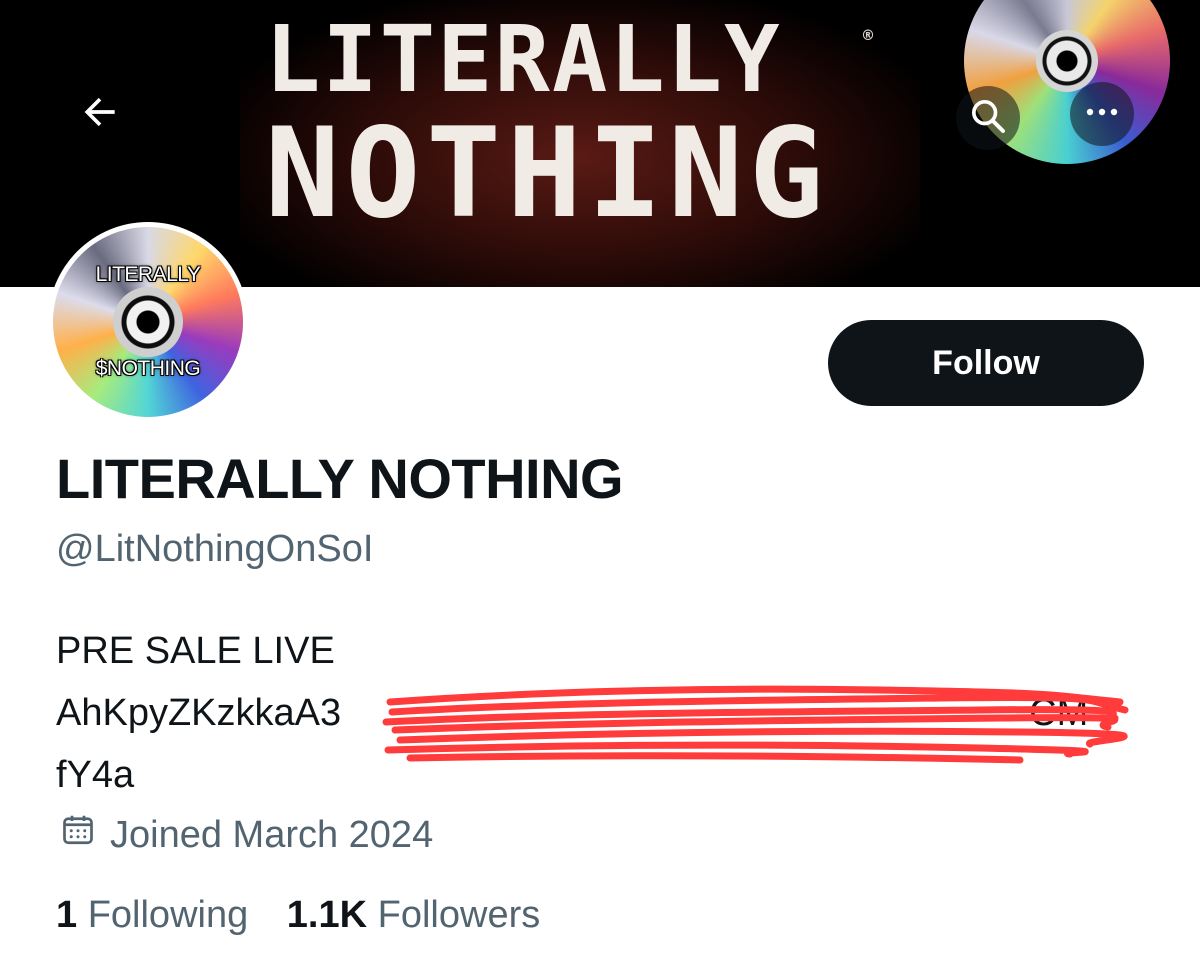 Image resolution: width=1200 pixels, height=953 pixels. Describe the element at coordinates (199, 713) in the screenshot. I see `bio-line-2-start: AhKpyZKzkkaA3` at that location.